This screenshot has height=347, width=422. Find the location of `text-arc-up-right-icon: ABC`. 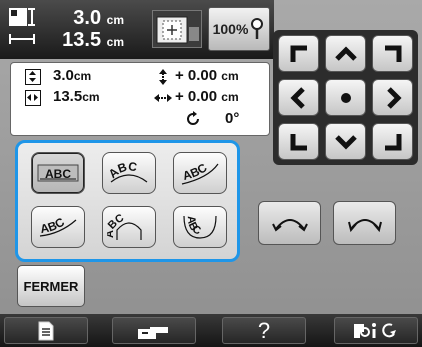

text-arc-up-right-icon: ABC is located at coordinates (200, 172).